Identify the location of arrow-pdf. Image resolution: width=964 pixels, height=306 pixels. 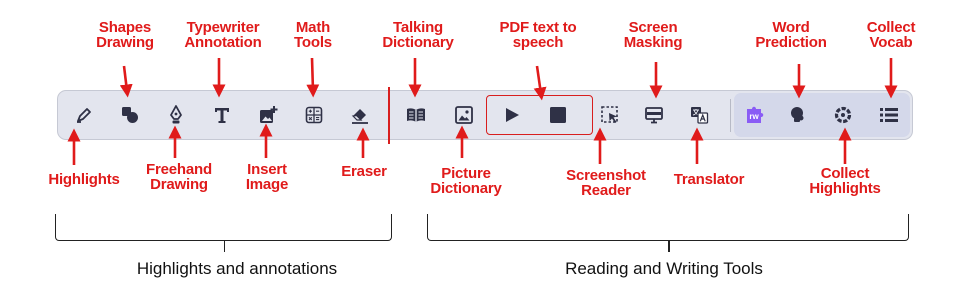
(540, 83).